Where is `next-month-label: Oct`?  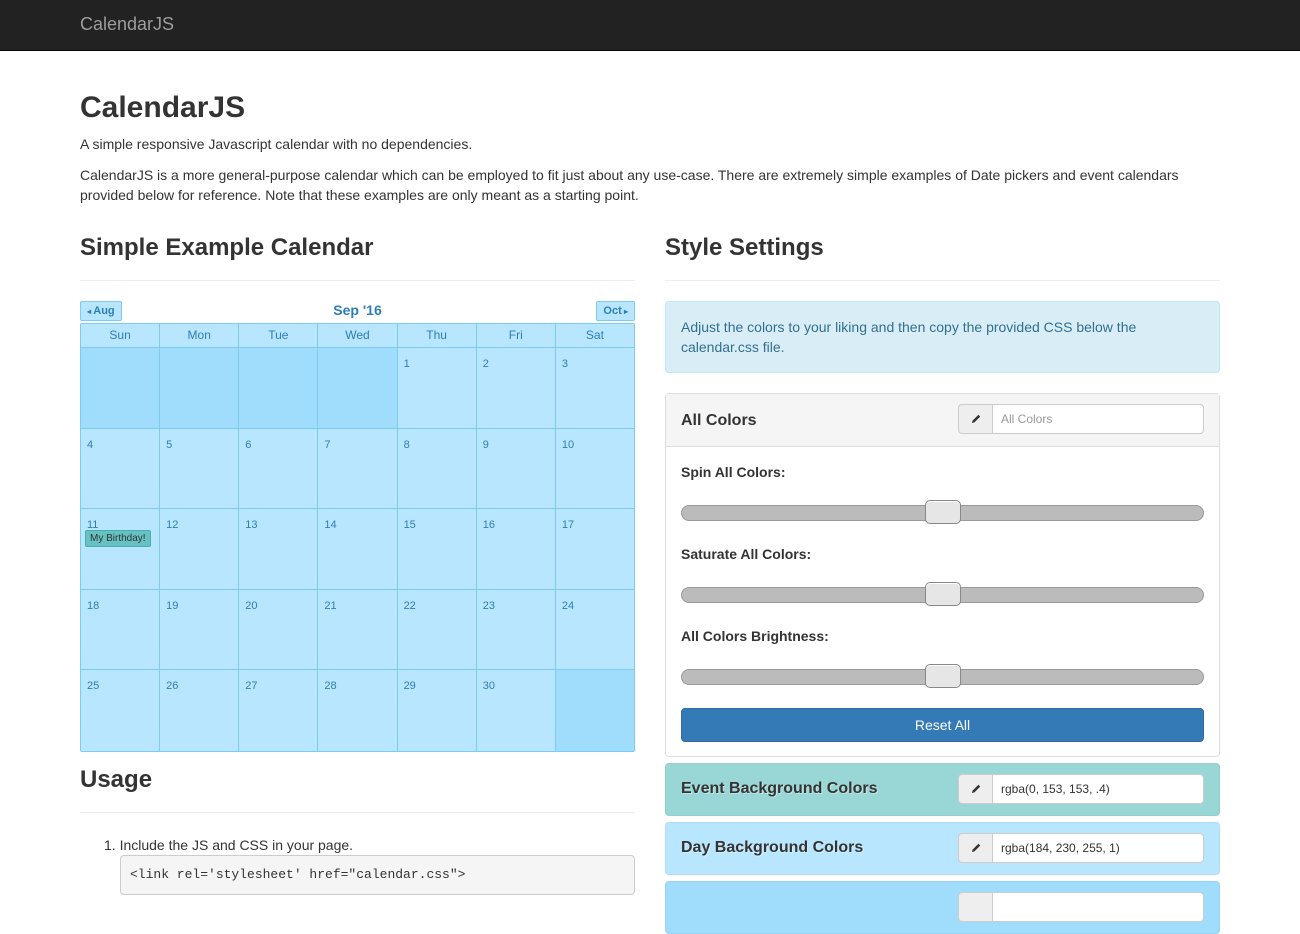 next-month-label: Oct is located at coordinates (612, 311).